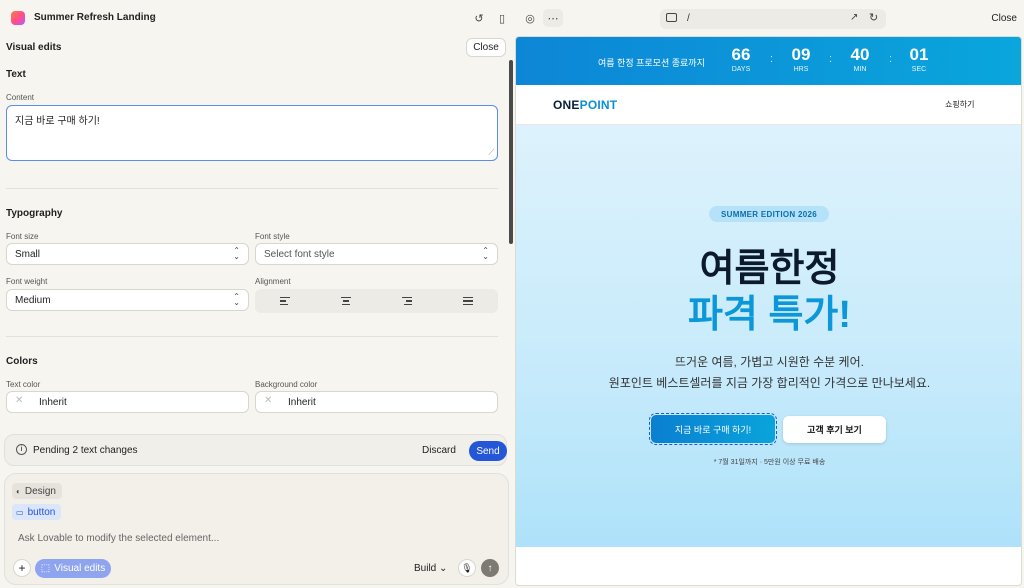 The height and width of the screenshot is (588, 1024). What do you see at coordinates (18, 18) in the screenshot?
I see `lovable-logo-icon` at bounding box center [18, 18].